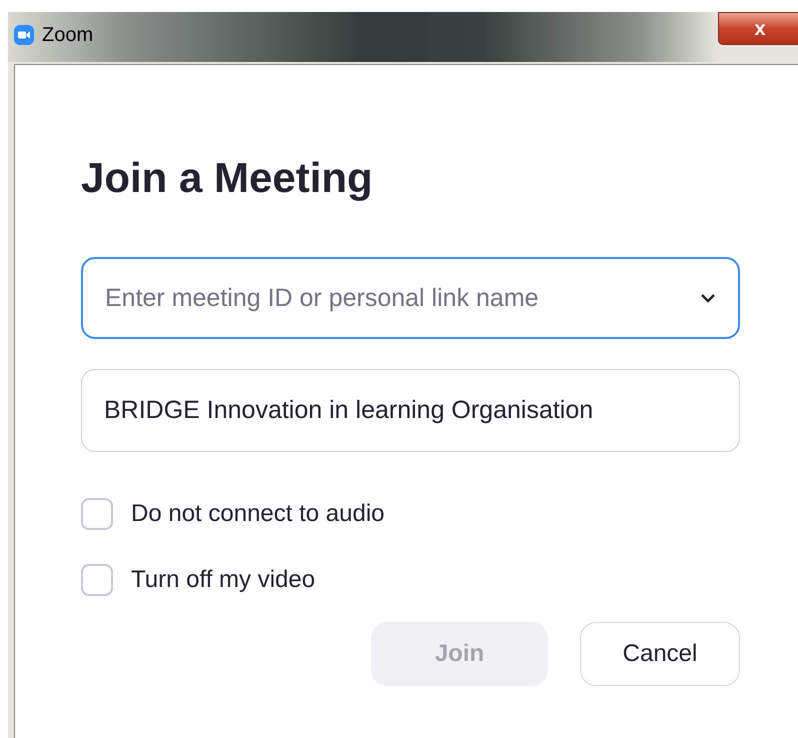  I want to click on cancel-button: Cancel, so click(660, 654).